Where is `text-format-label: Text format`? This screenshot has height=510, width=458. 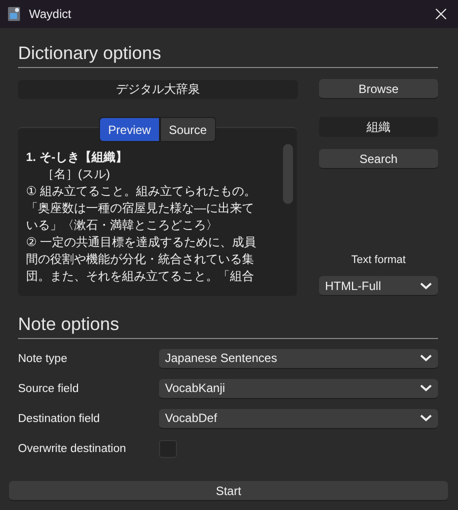 text-format-label: Text format is located at coordinates (378, 260).